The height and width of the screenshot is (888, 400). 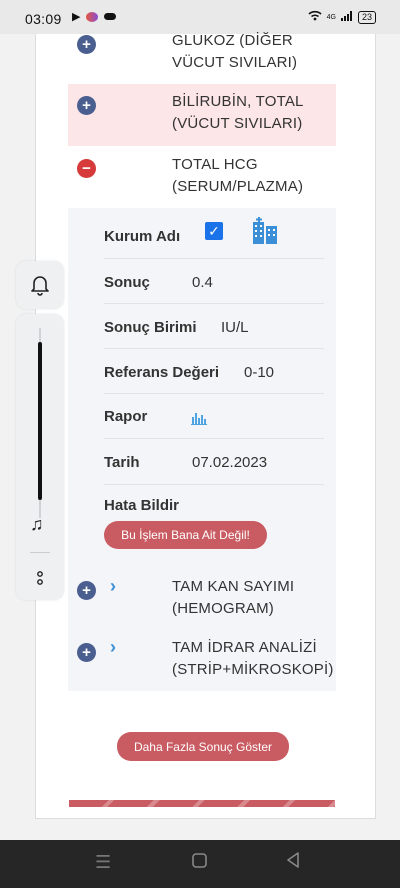 I want to click on network-type: 4G, so click(x=331, y=17).